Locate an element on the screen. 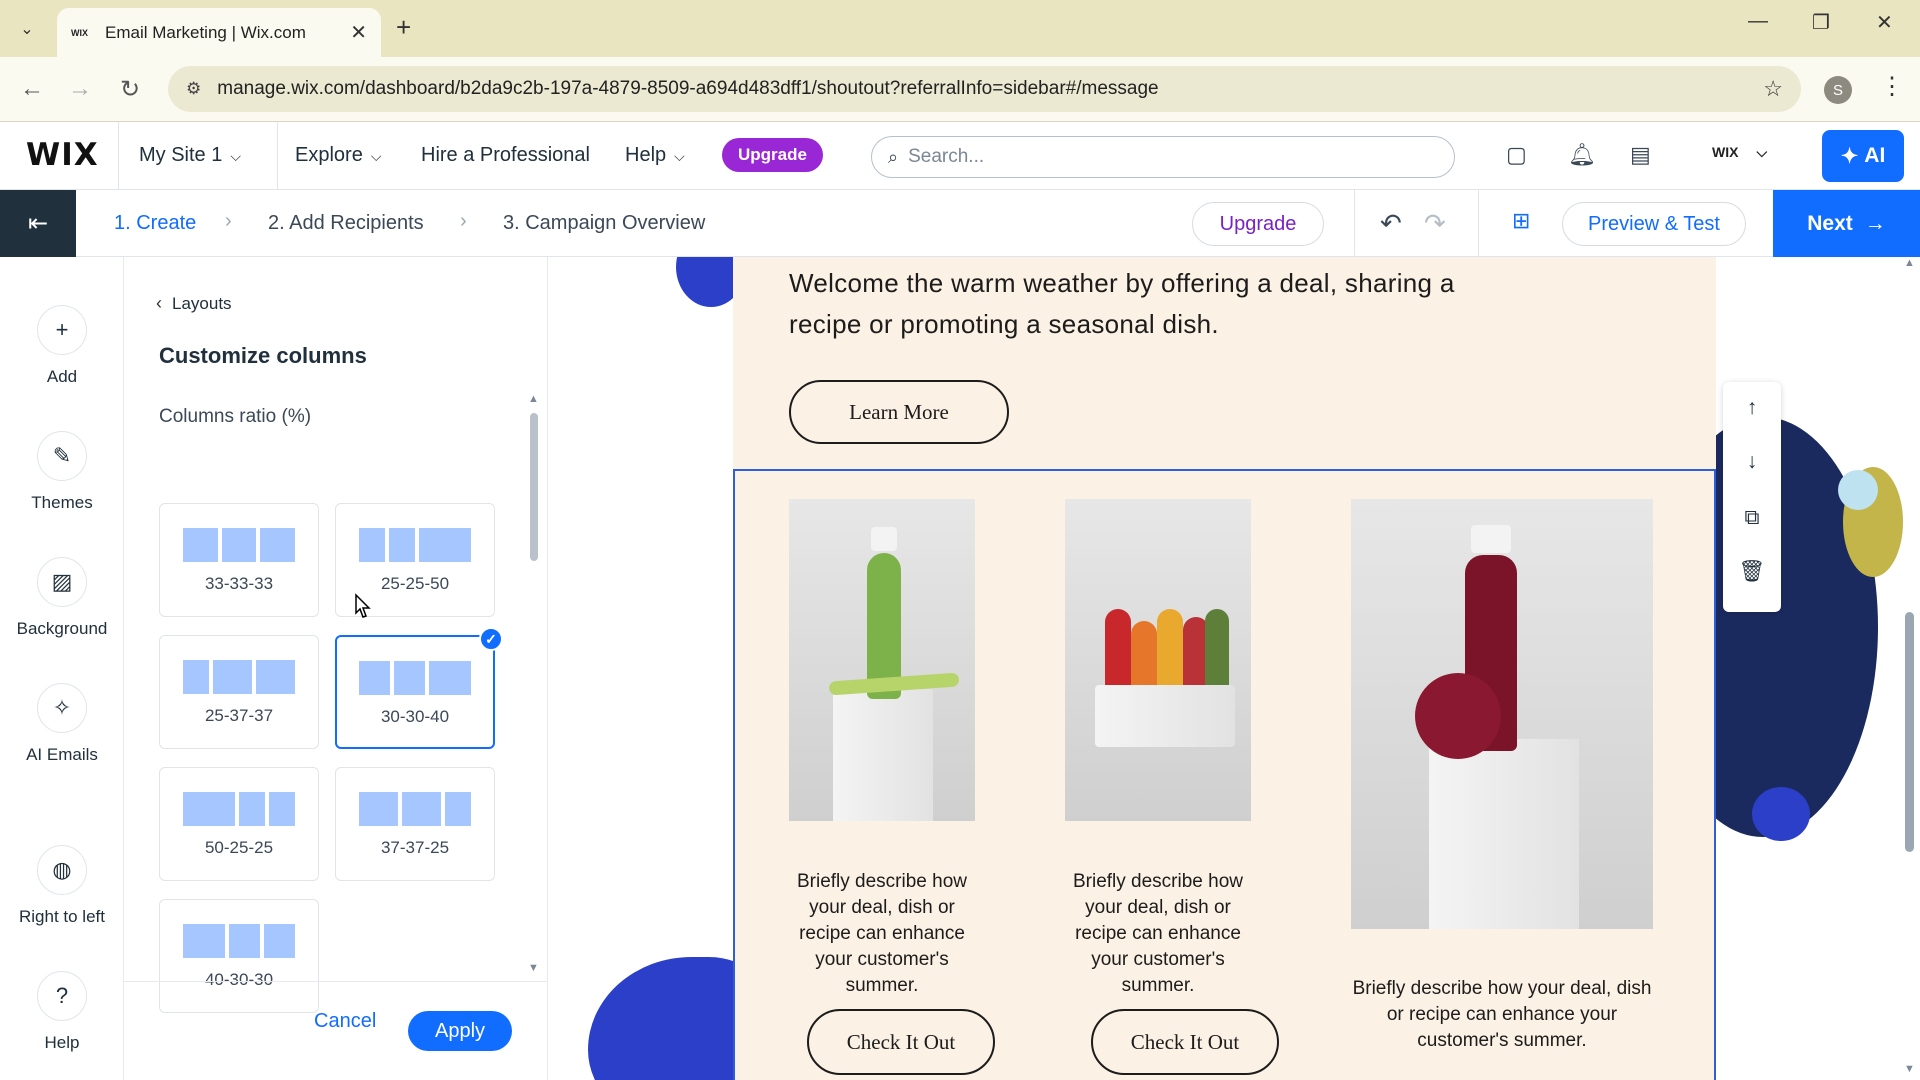  tab-search-icon: ⌄ is located at coordinates (27, 29).